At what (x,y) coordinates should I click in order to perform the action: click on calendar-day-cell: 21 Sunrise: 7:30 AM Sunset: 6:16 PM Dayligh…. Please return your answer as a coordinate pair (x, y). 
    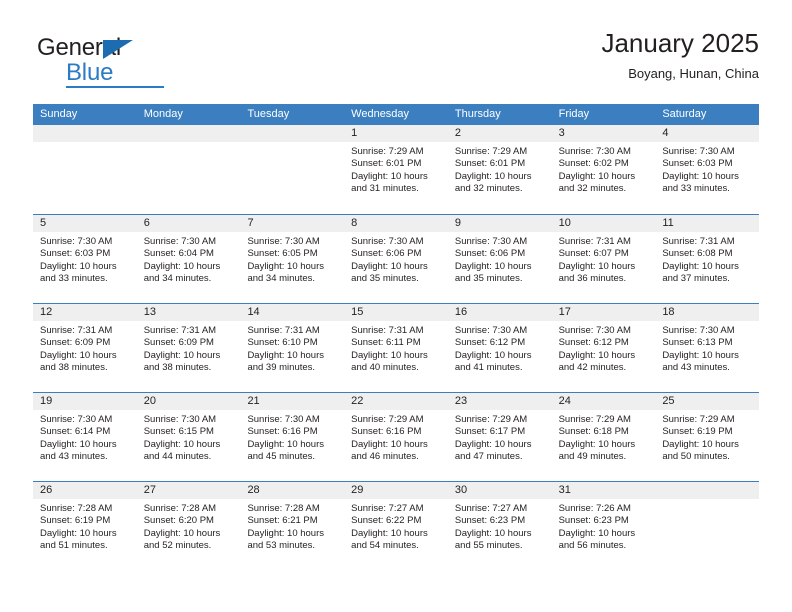
    Looking at the image, I should click on (292, 437).